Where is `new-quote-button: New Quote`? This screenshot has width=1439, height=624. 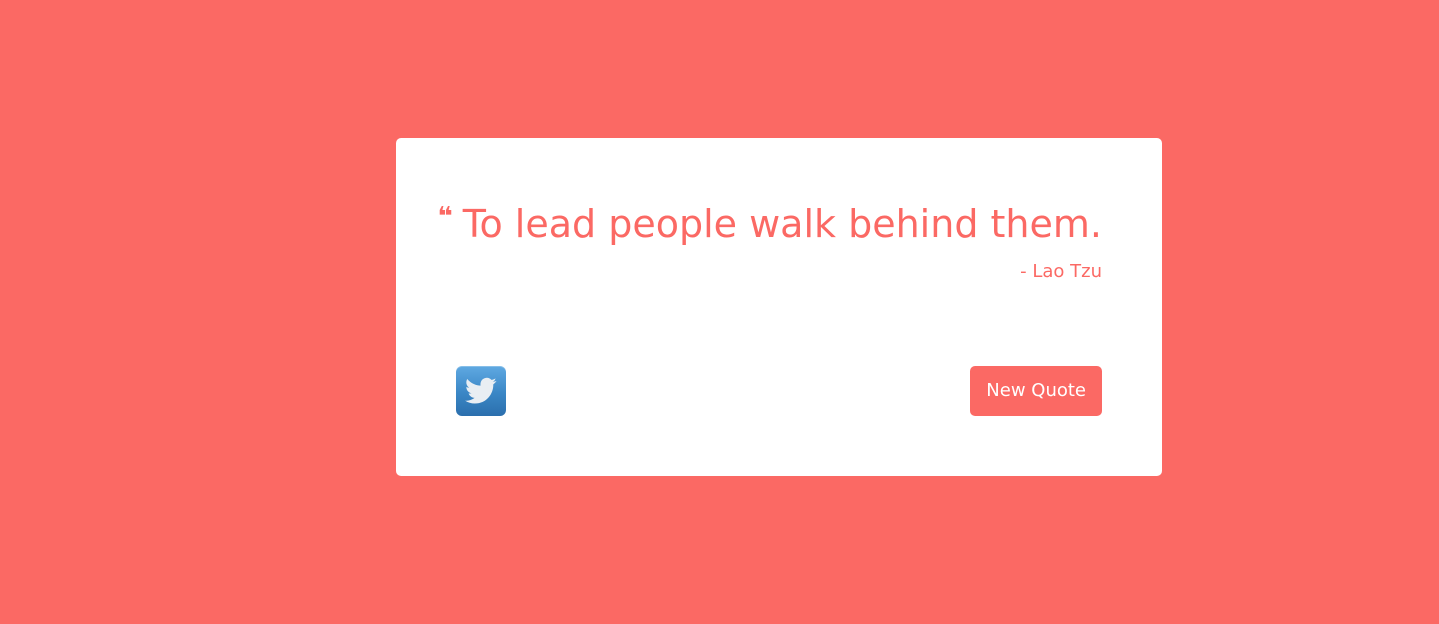 new-quote-button: New Quote is located at coordinates (1036, 391).